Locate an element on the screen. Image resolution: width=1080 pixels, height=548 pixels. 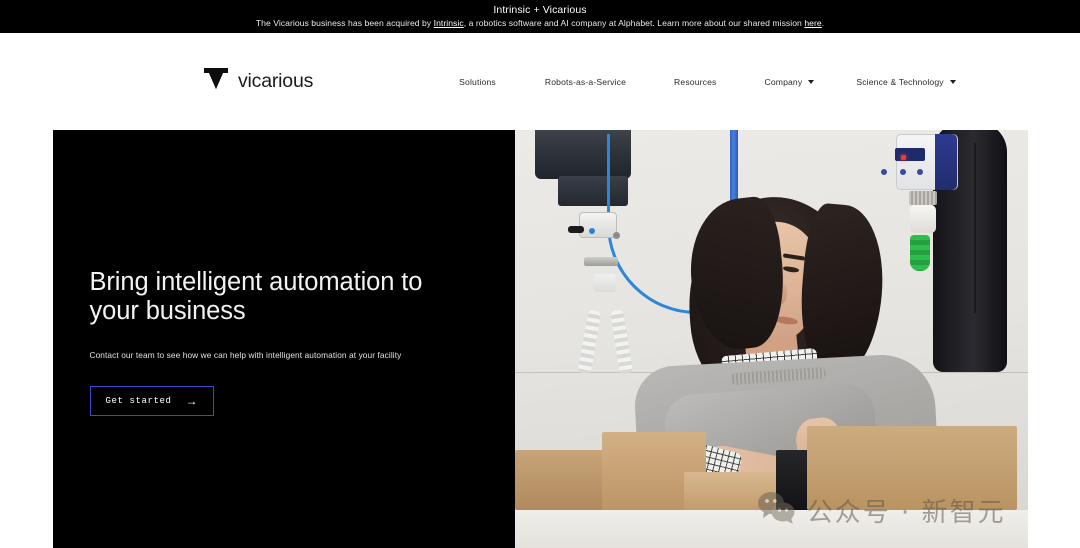
nav-item-solutions: Solutions is located at coordinates (477, 82).